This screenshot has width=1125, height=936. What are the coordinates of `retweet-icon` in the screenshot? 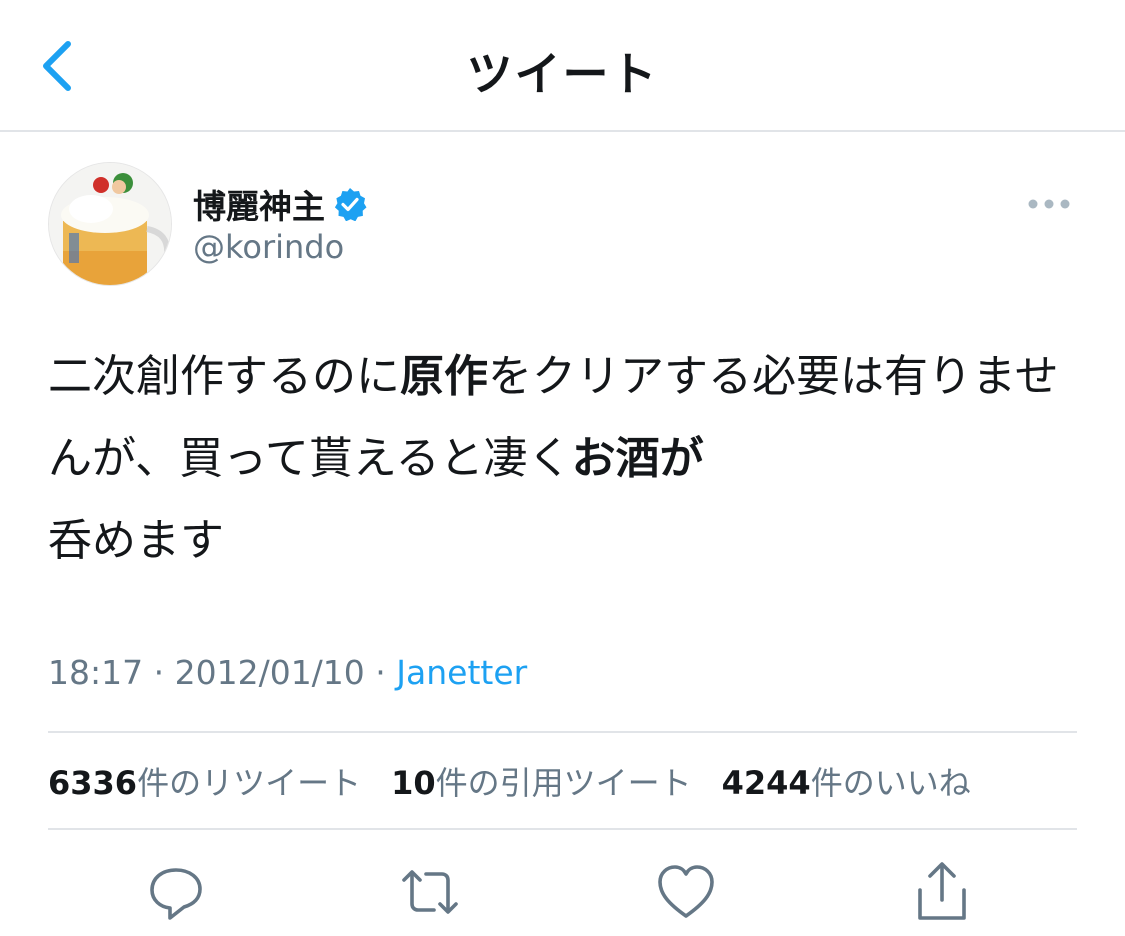 It's located at (430, 892).